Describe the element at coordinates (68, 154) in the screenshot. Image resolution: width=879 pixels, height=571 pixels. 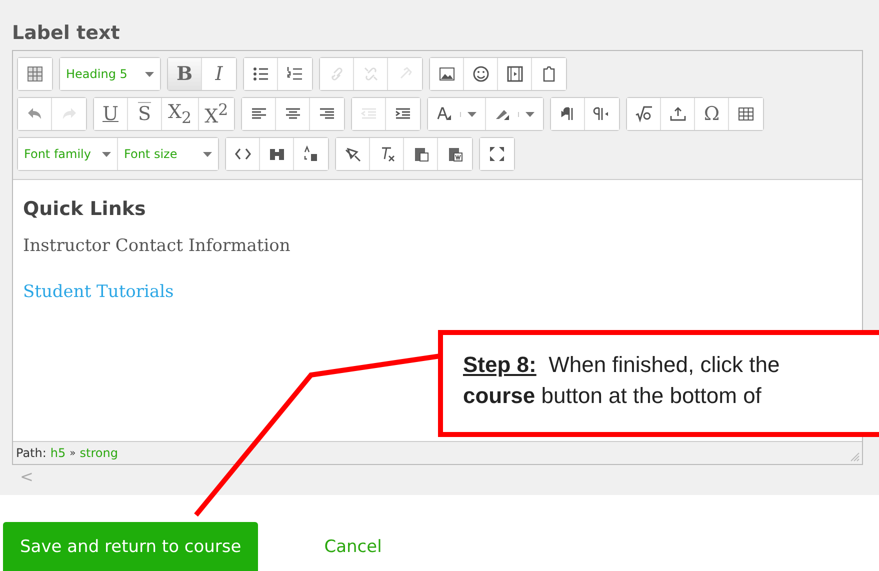
I see `format-dropdown: Font family` at that location.